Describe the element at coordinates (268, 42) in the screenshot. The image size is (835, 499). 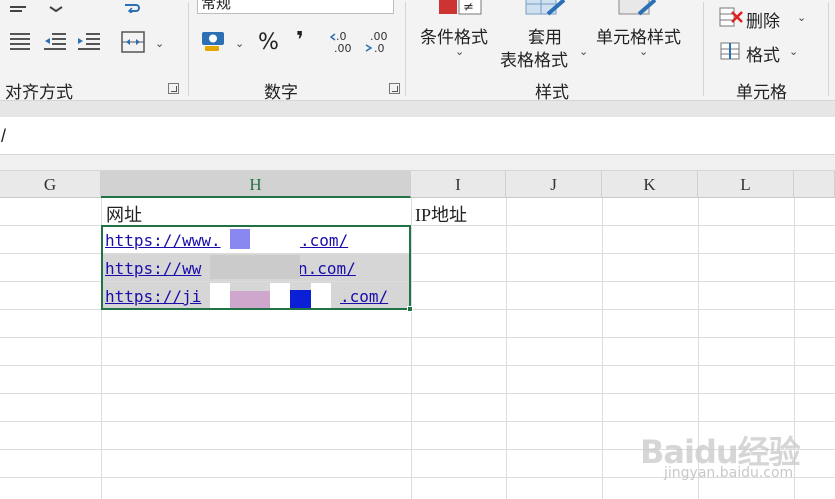
I see `percent-style-button: %` at that location.